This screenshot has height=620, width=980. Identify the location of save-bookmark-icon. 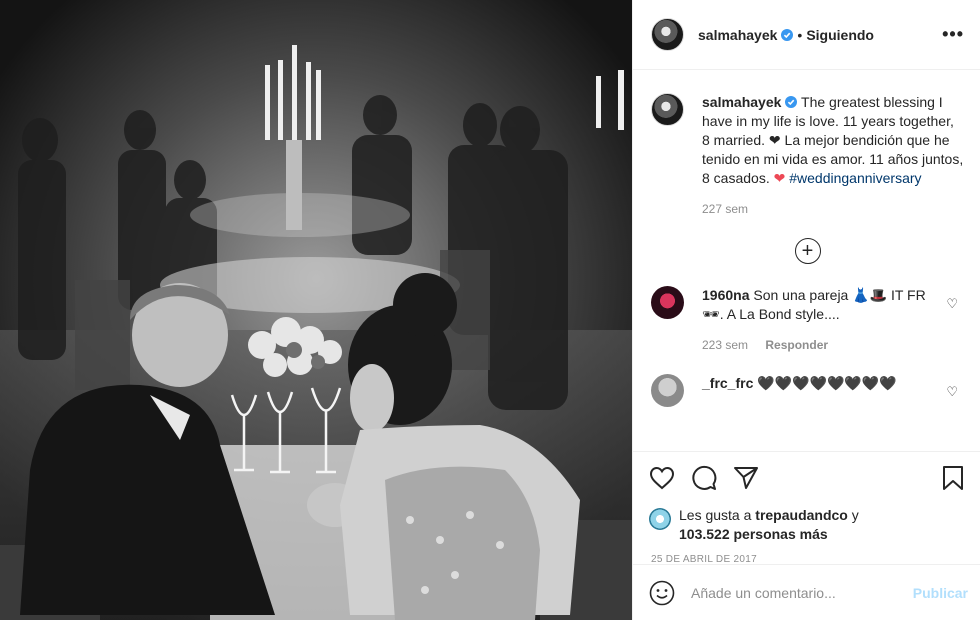
(953, 478).